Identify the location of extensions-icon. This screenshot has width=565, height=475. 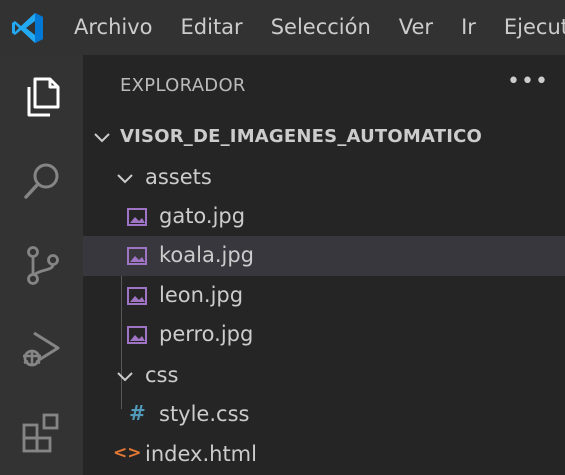
(40, 433).